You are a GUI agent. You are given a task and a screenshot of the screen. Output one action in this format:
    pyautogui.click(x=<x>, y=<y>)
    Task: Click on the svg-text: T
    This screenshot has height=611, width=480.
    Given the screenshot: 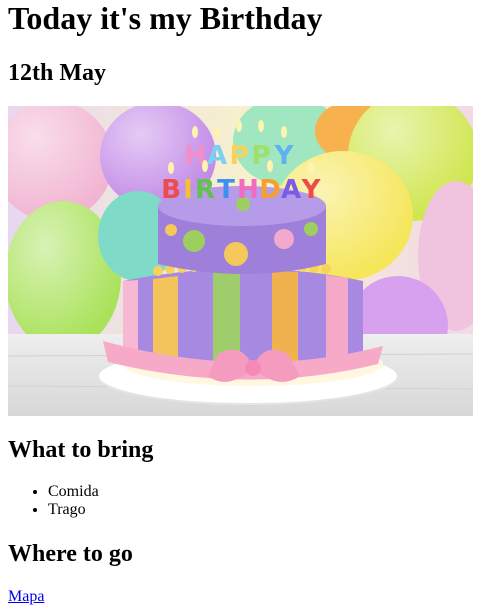 What is the action you would take?
    pyautogui.click(x=226, y=190)
    